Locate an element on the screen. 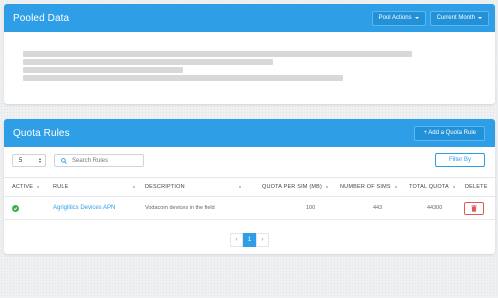 This screenshot has width=498, height=298. delete-cell is located at coordinates (474, 208).